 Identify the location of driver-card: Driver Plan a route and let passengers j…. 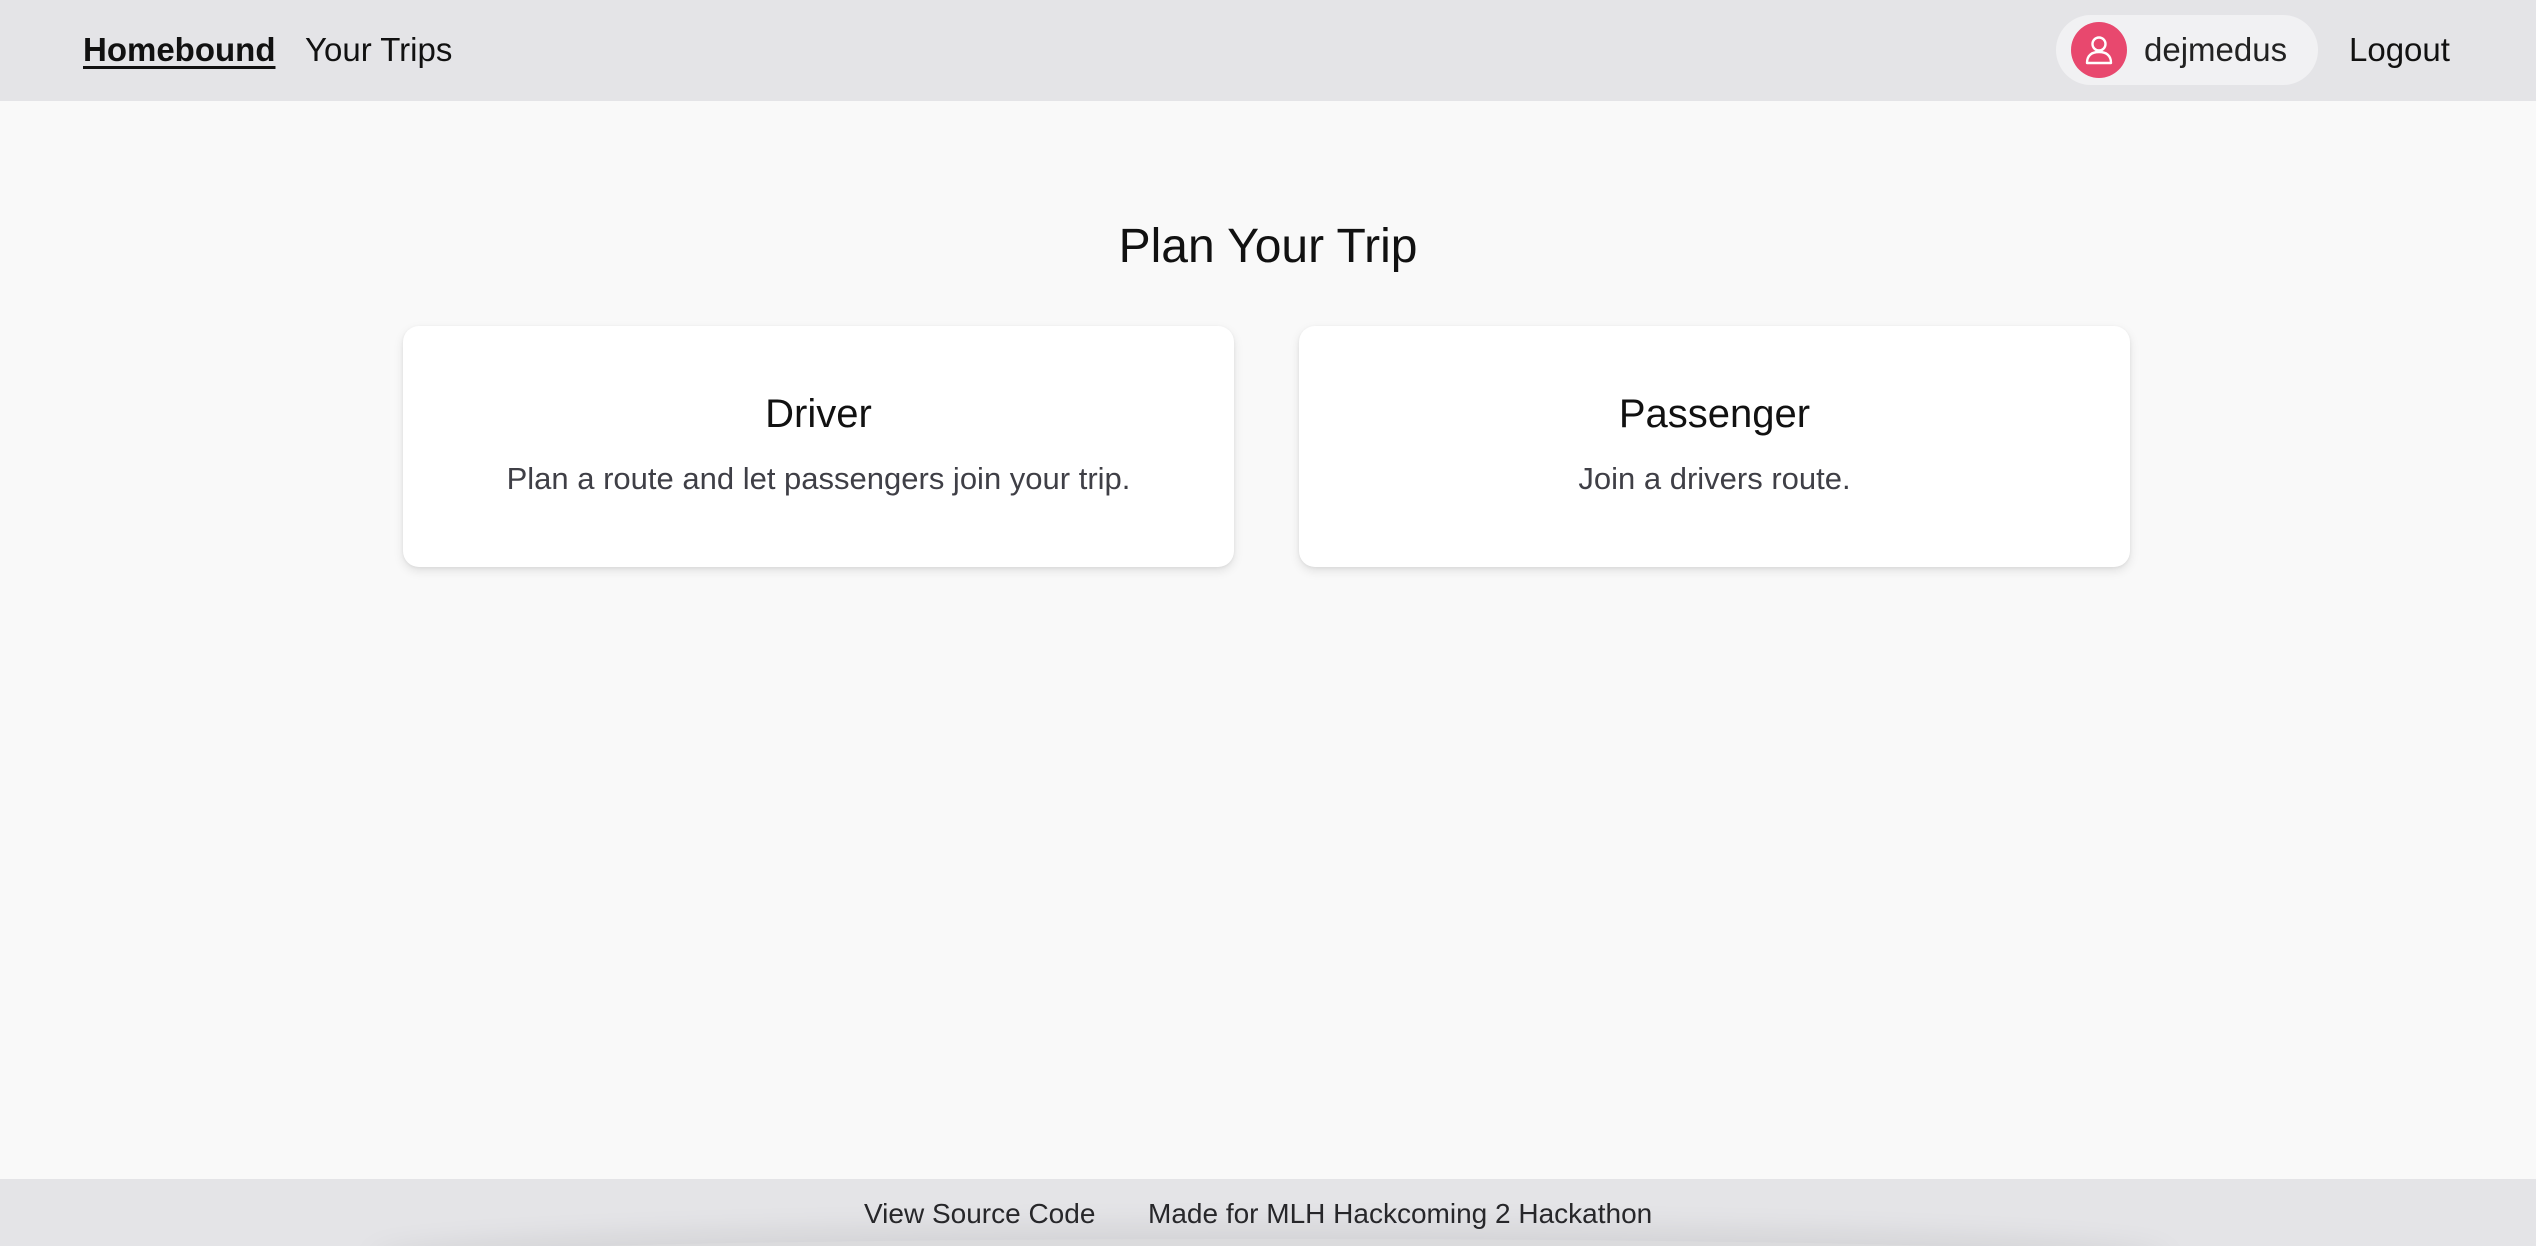
(818, 446).